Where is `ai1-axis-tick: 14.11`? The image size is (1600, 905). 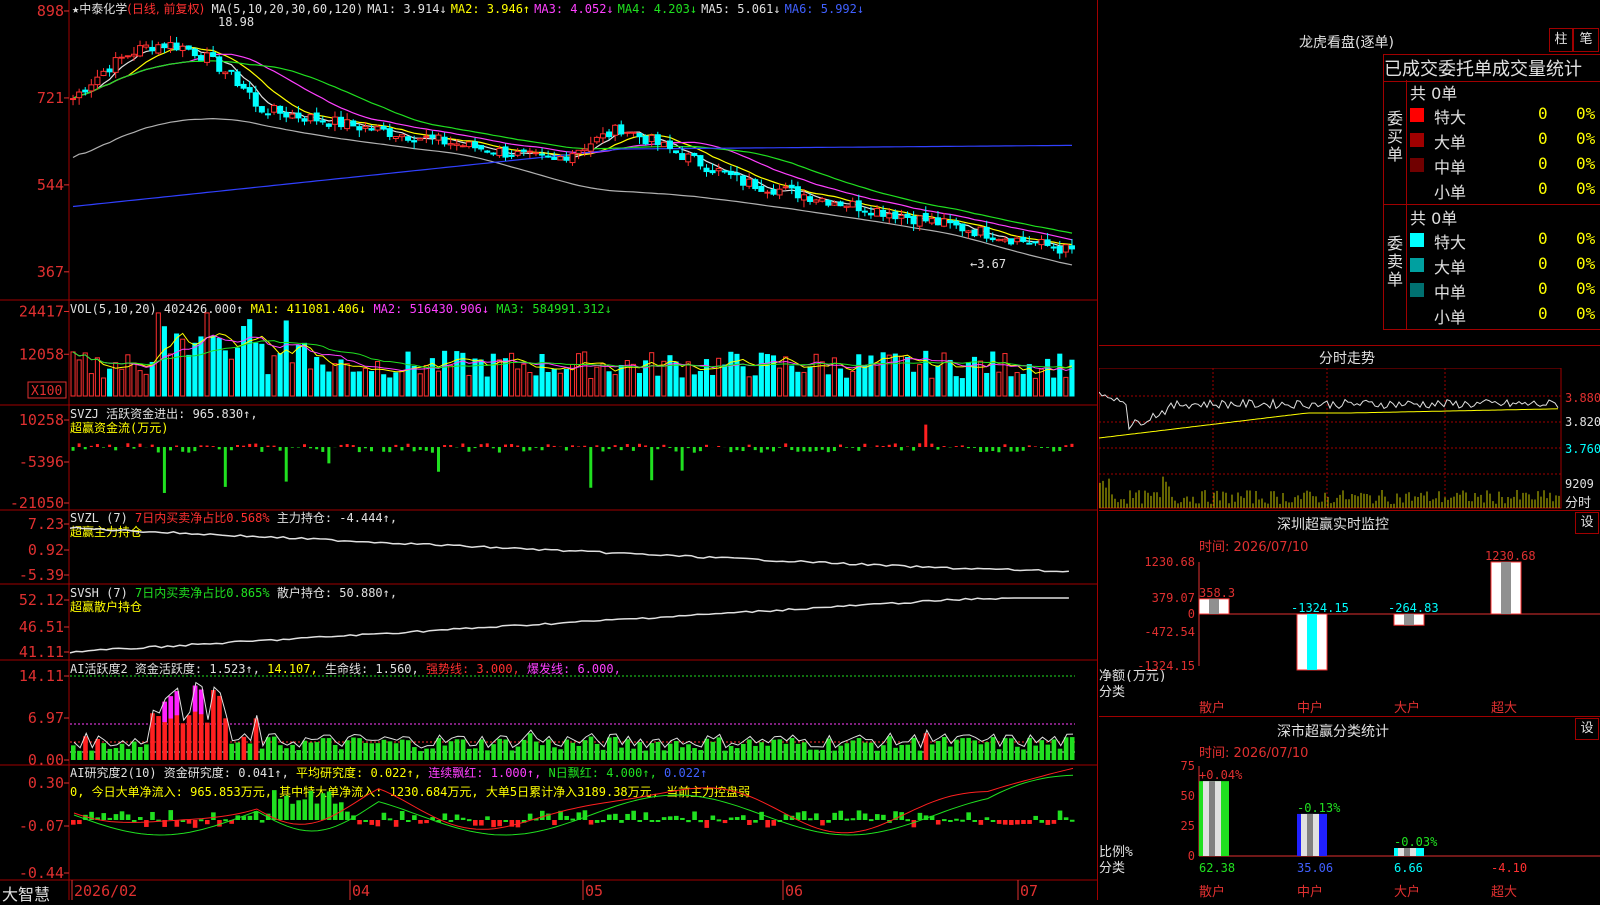 ai1-axis-tick: 14.11 is located at coordinates (41, 676).